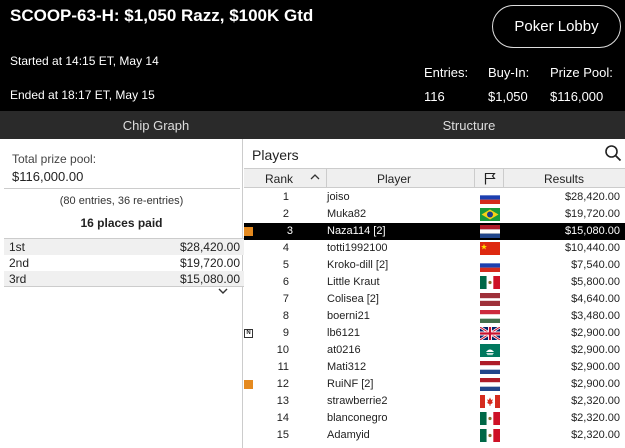 The height and width of the screenshot is (448, 625). Describe the element at coordinates (357, 248) in the screenshot. I see `player-name: totti1992100` at that location.